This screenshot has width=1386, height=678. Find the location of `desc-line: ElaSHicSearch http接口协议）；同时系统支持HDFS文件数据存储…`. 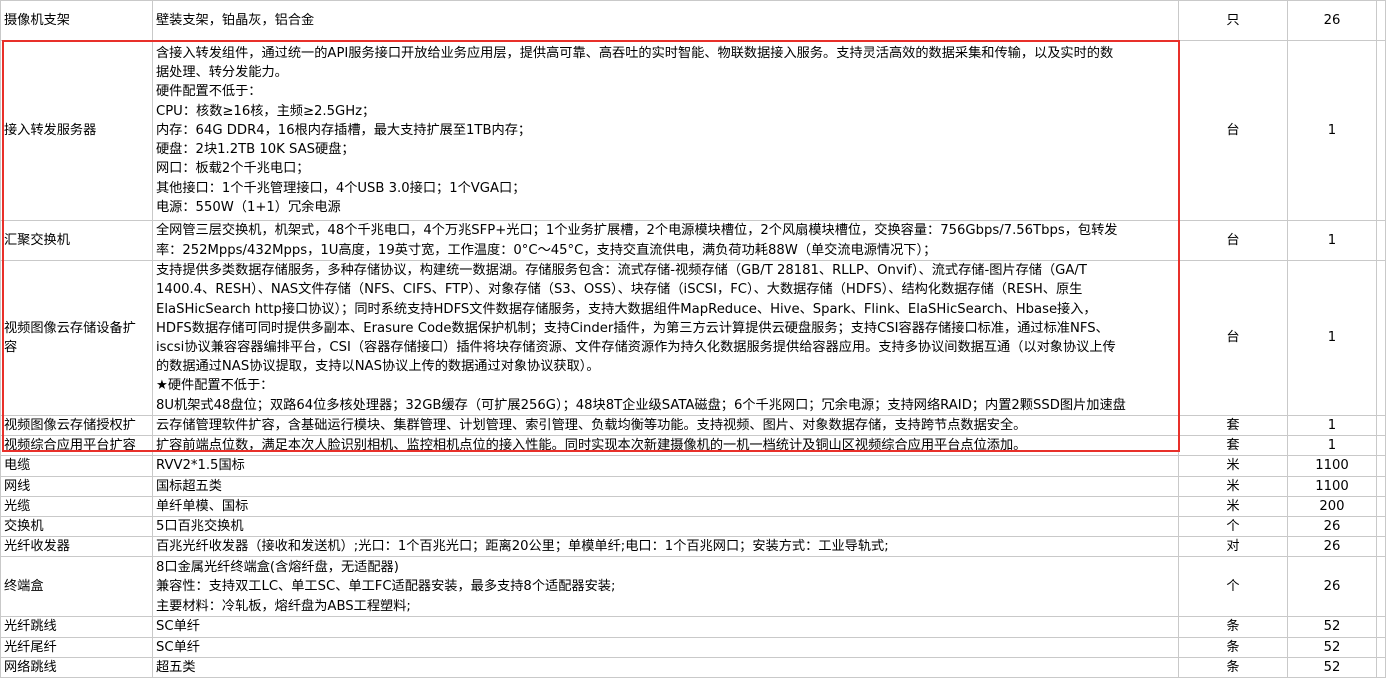

desc-line: ElaSHicSearch http接口协议）；同时系统支持HDFS文件数据存储… is located at coordinates (626, 309).